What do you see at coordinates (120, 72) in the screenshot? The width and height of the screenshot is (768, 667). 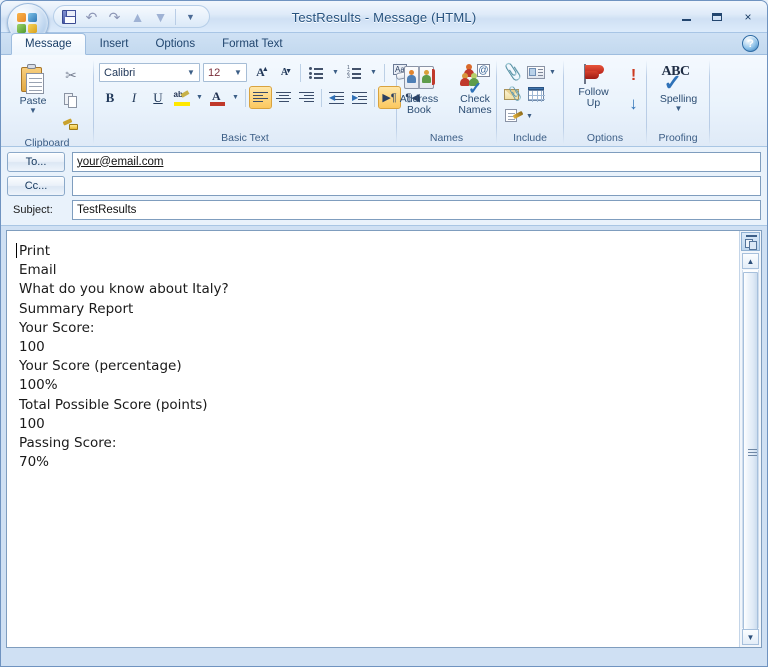 I see `font-name-value: Calibri` at bounding box center [120, 72].